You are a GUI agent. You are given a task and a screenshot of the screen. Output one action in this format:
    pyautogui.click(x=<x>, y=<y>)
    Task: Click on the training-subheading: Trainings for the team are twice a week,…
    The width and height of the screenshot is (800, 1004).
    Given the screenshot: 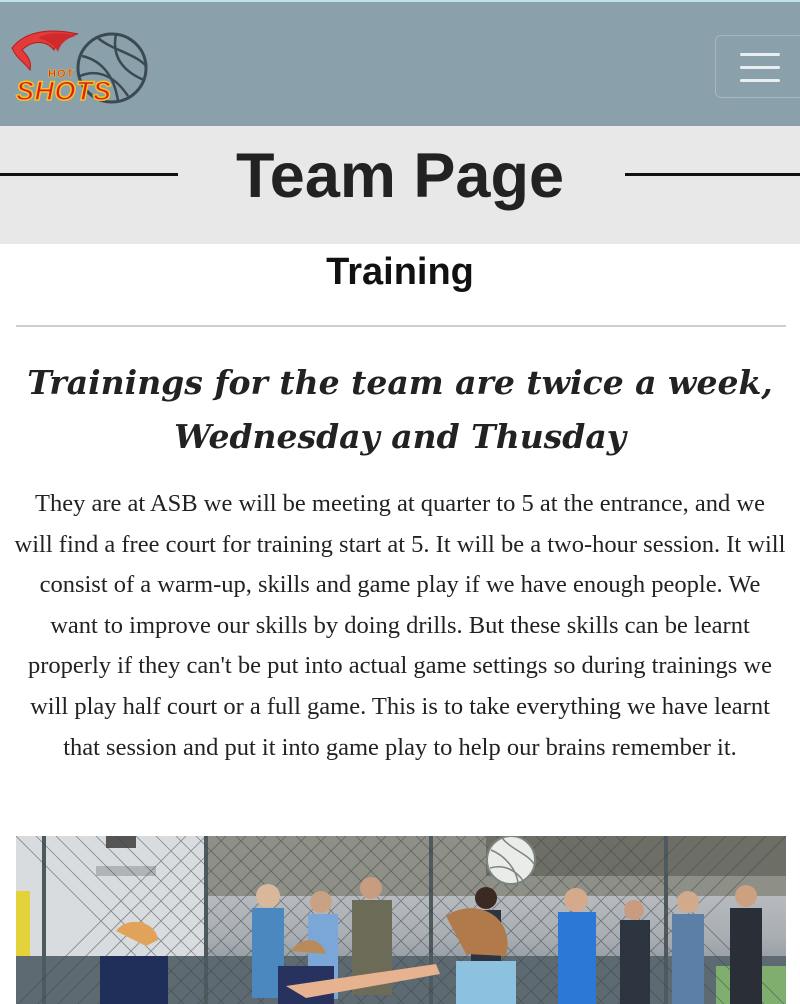 What is the action you would take?
    pyautogui.click(x=400, y=409)
    